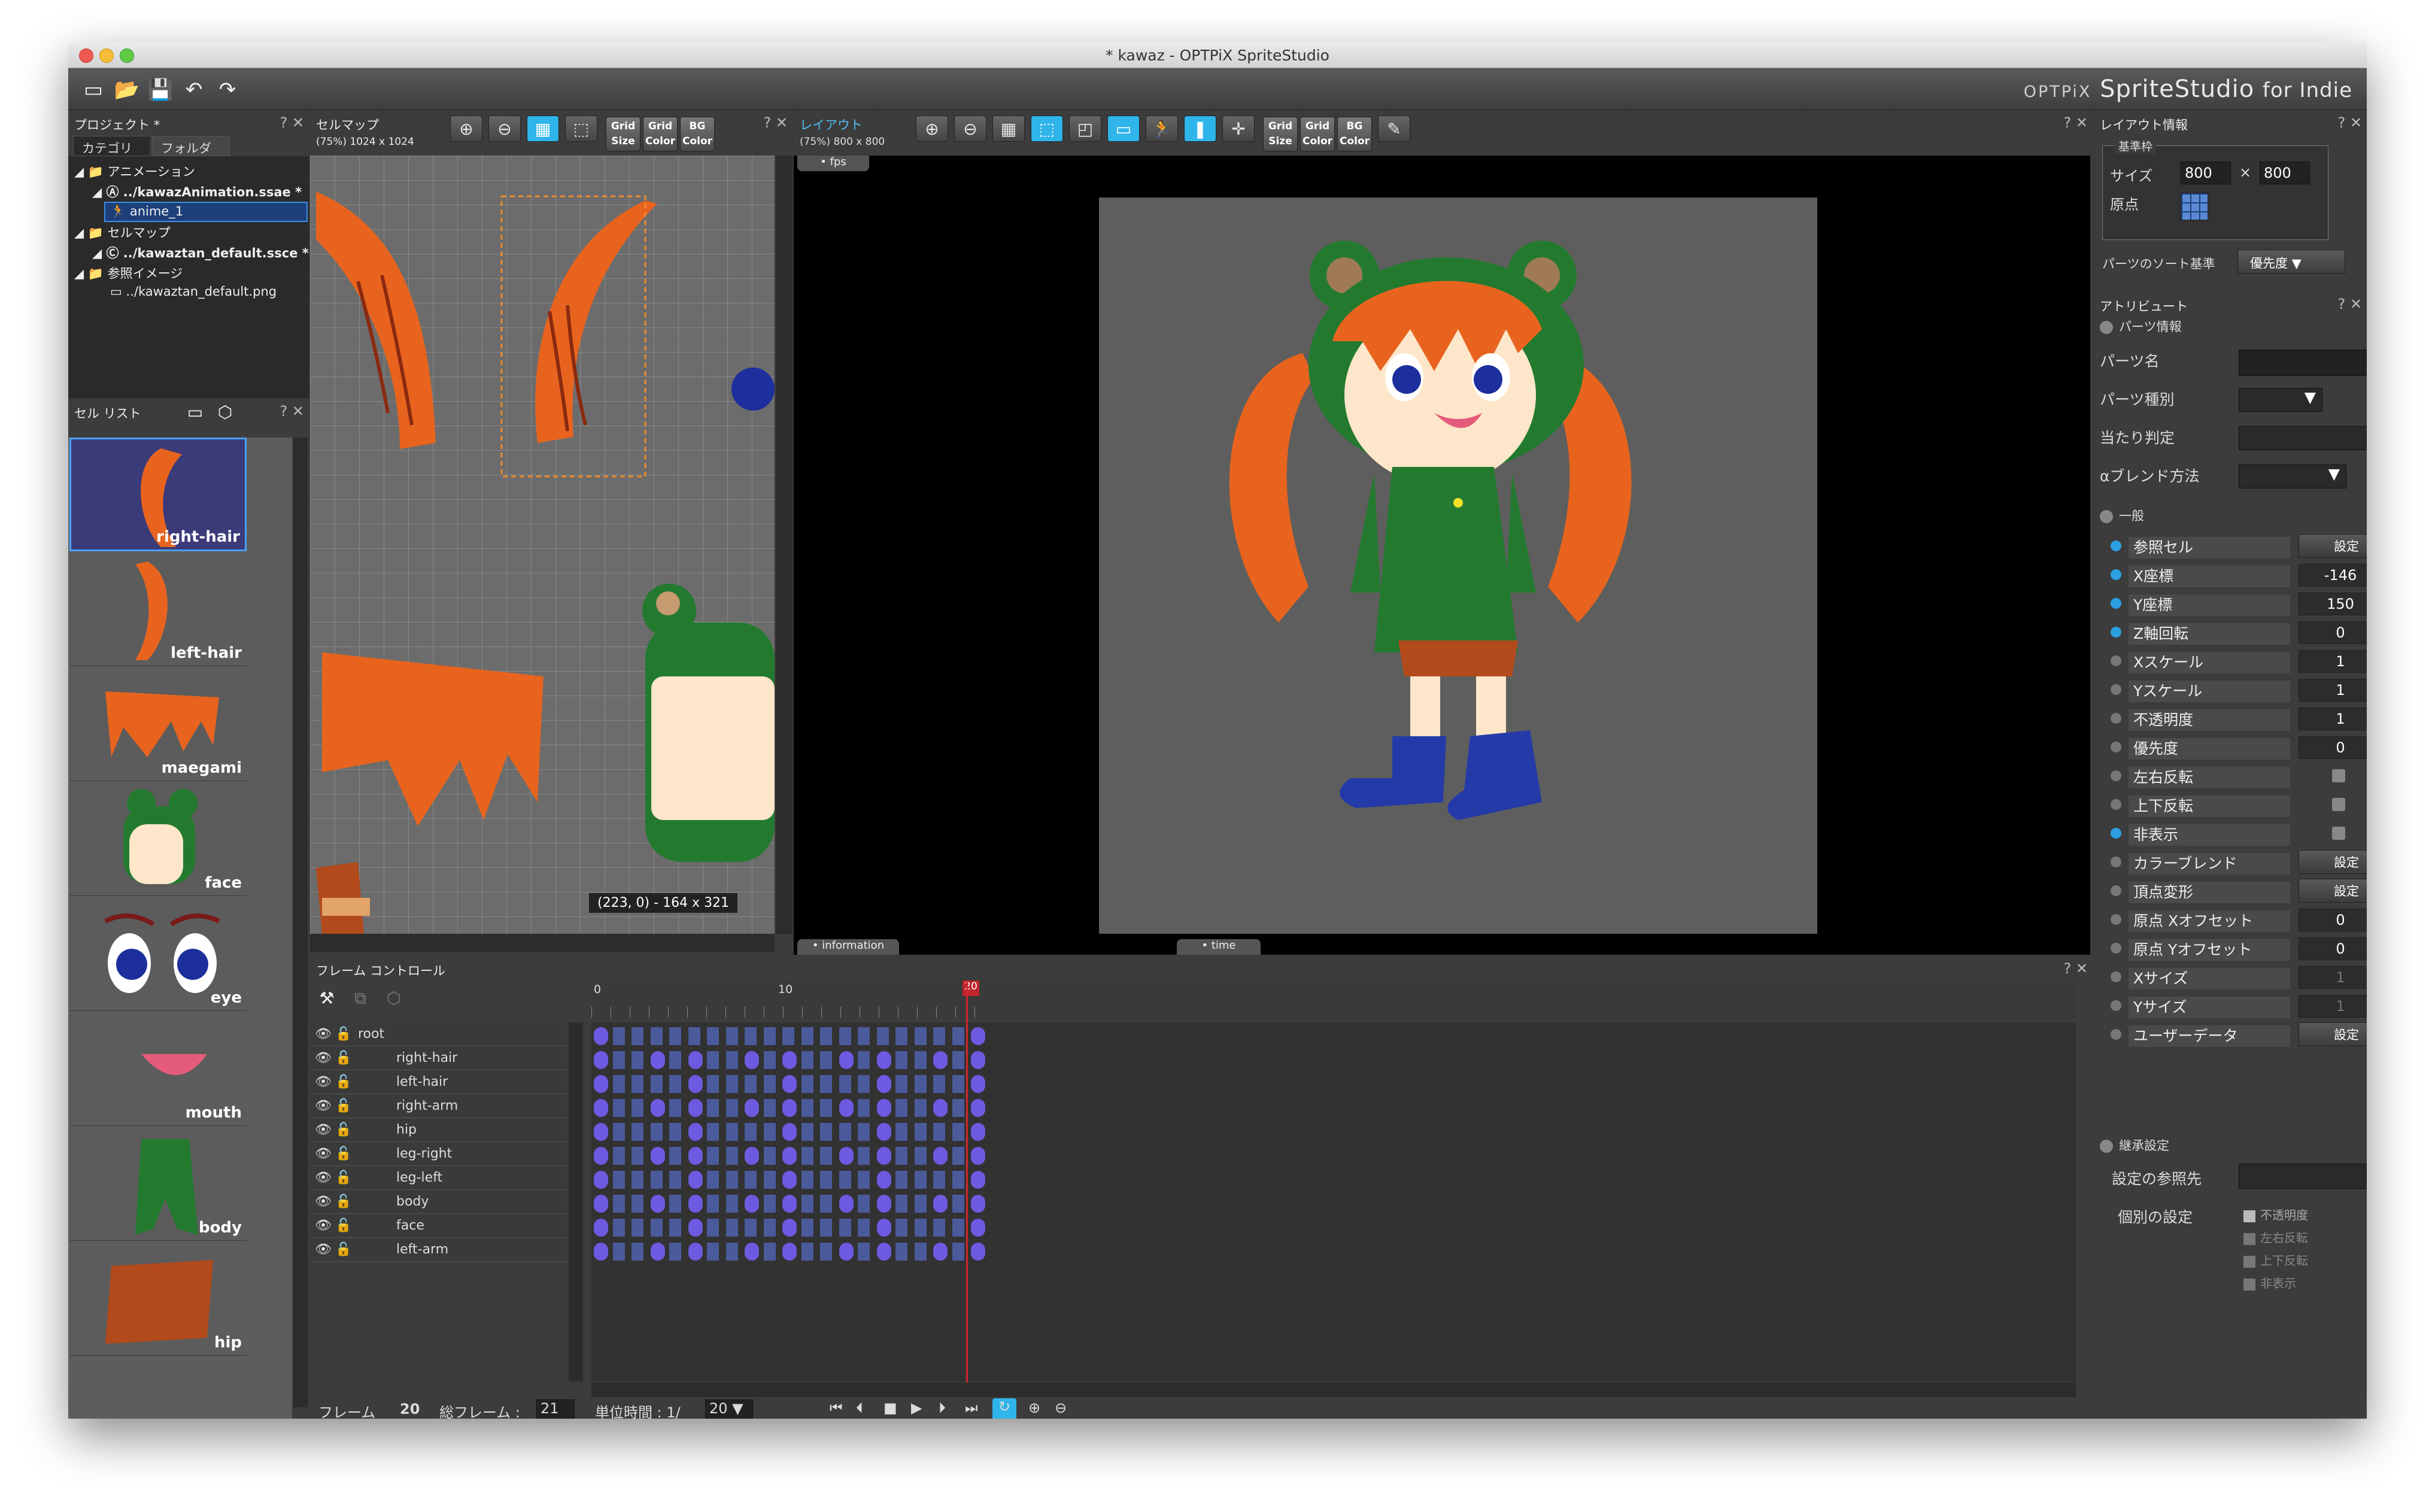 This screenshot has width=2435, height=1512. Describe the element at coordinates (785, 545) in the screenshot. I see `cellmap-vscroll` at that location.